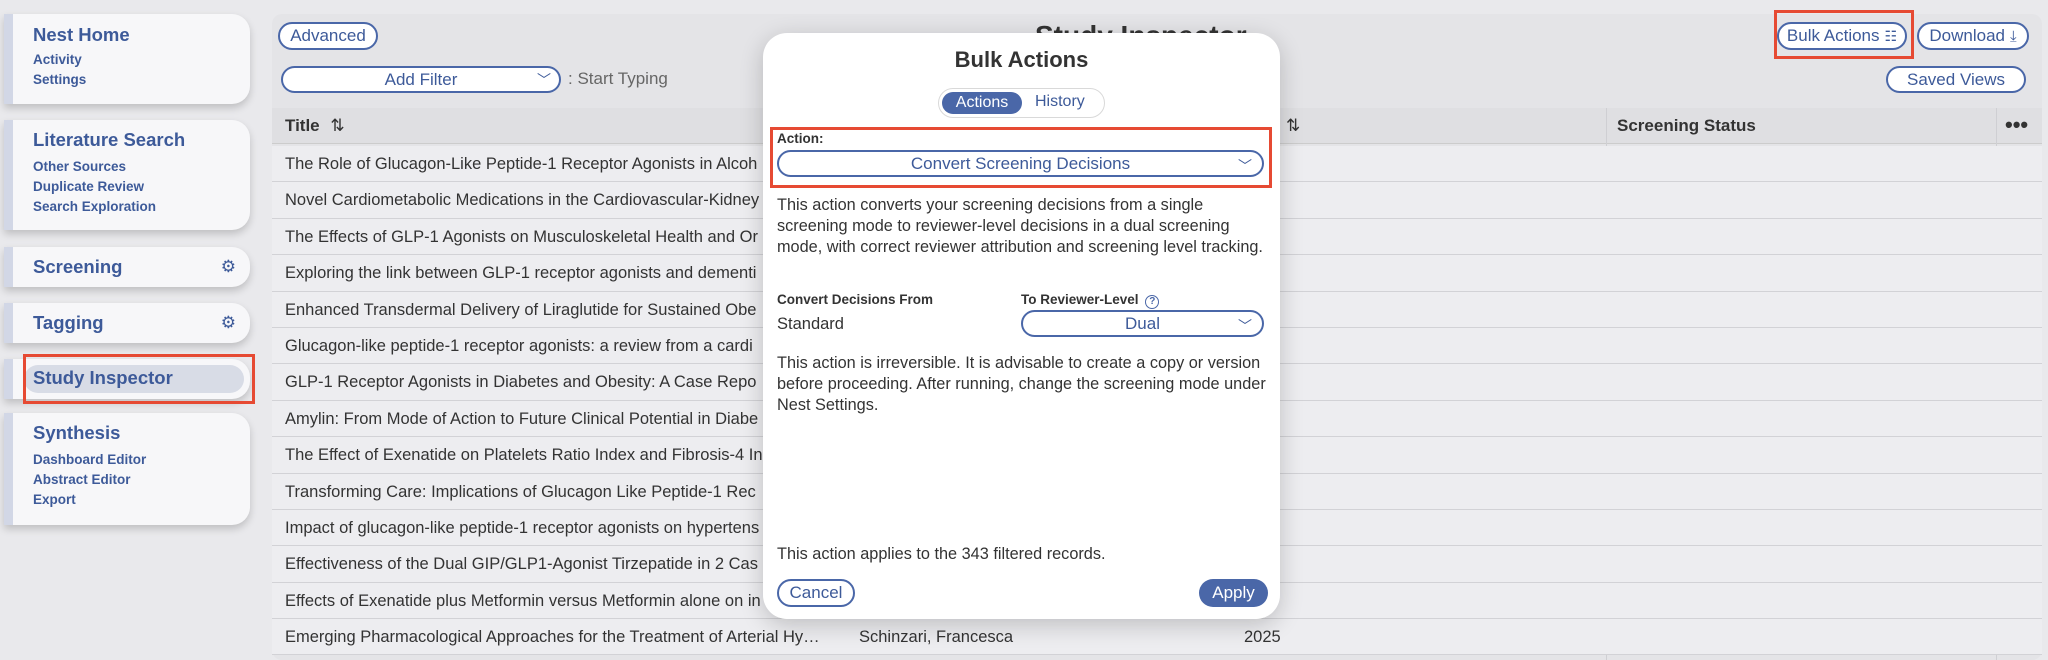  I want to click on sidebar-item-literature-search: Literature Search, so click(131, 140).